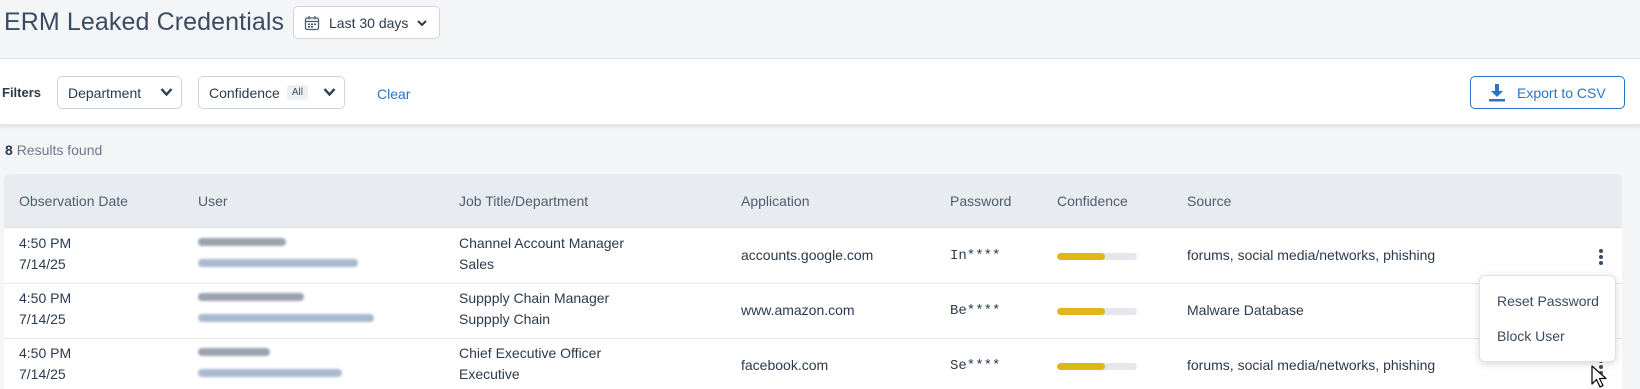  Describe the element at coordinates (505, 319) in the screenshot. I see `department: Suppply Chain` at that location.